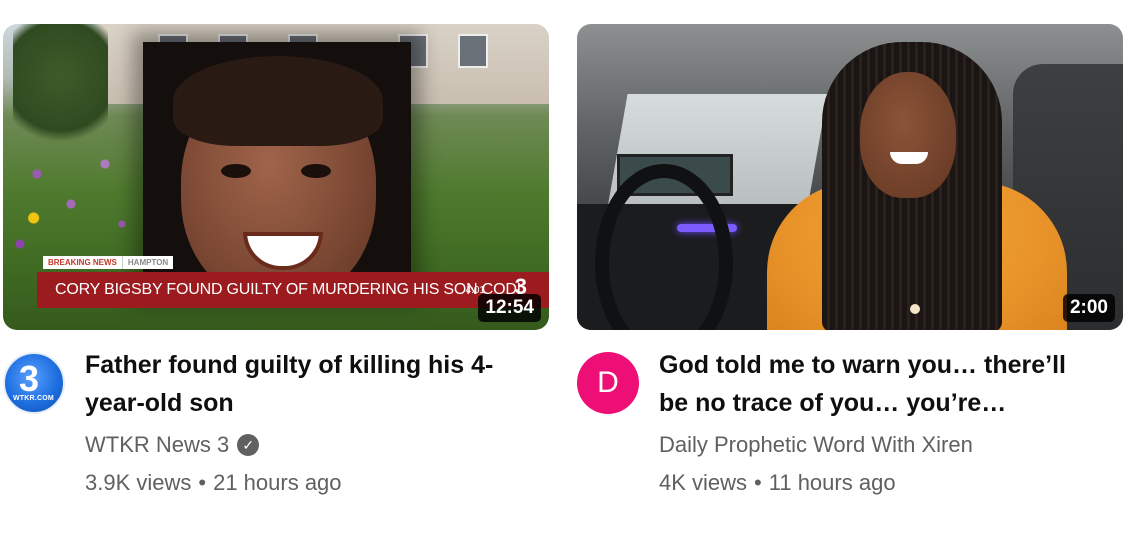 The width and height of the screenshot is (1125, 545). I want to click on video-stats: 4K views • 11 hours ago, so click(879, 483).